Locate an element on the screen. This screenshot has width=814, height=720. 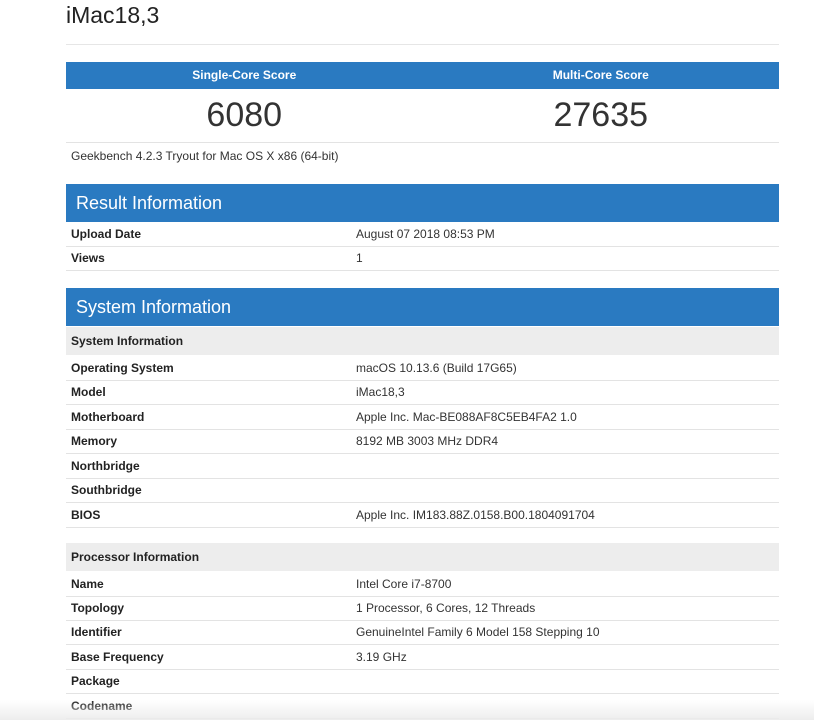
row-key: Memory is located at coordinates (94, 441).